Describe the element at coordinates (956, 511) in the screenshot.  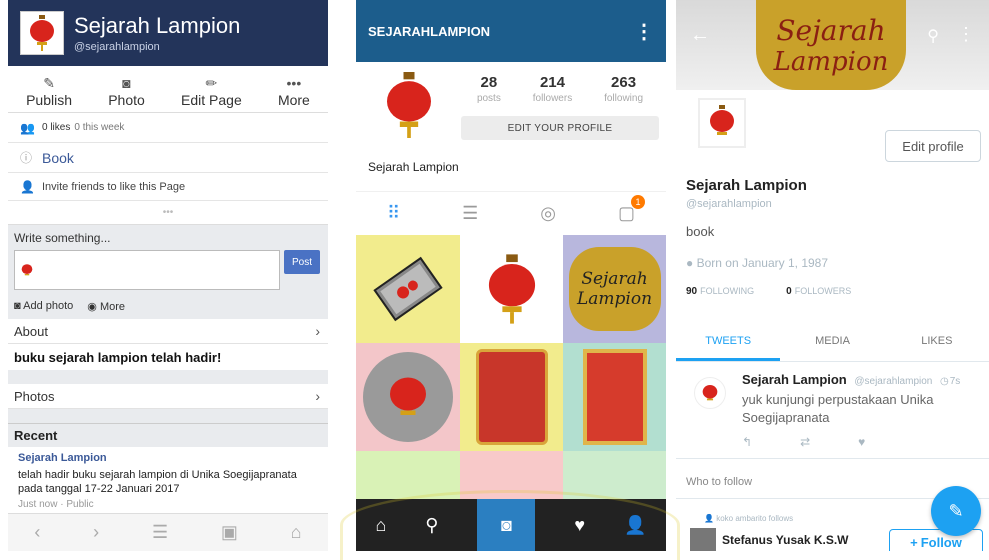
I see `compose-tweet-button: ✎` at that location.